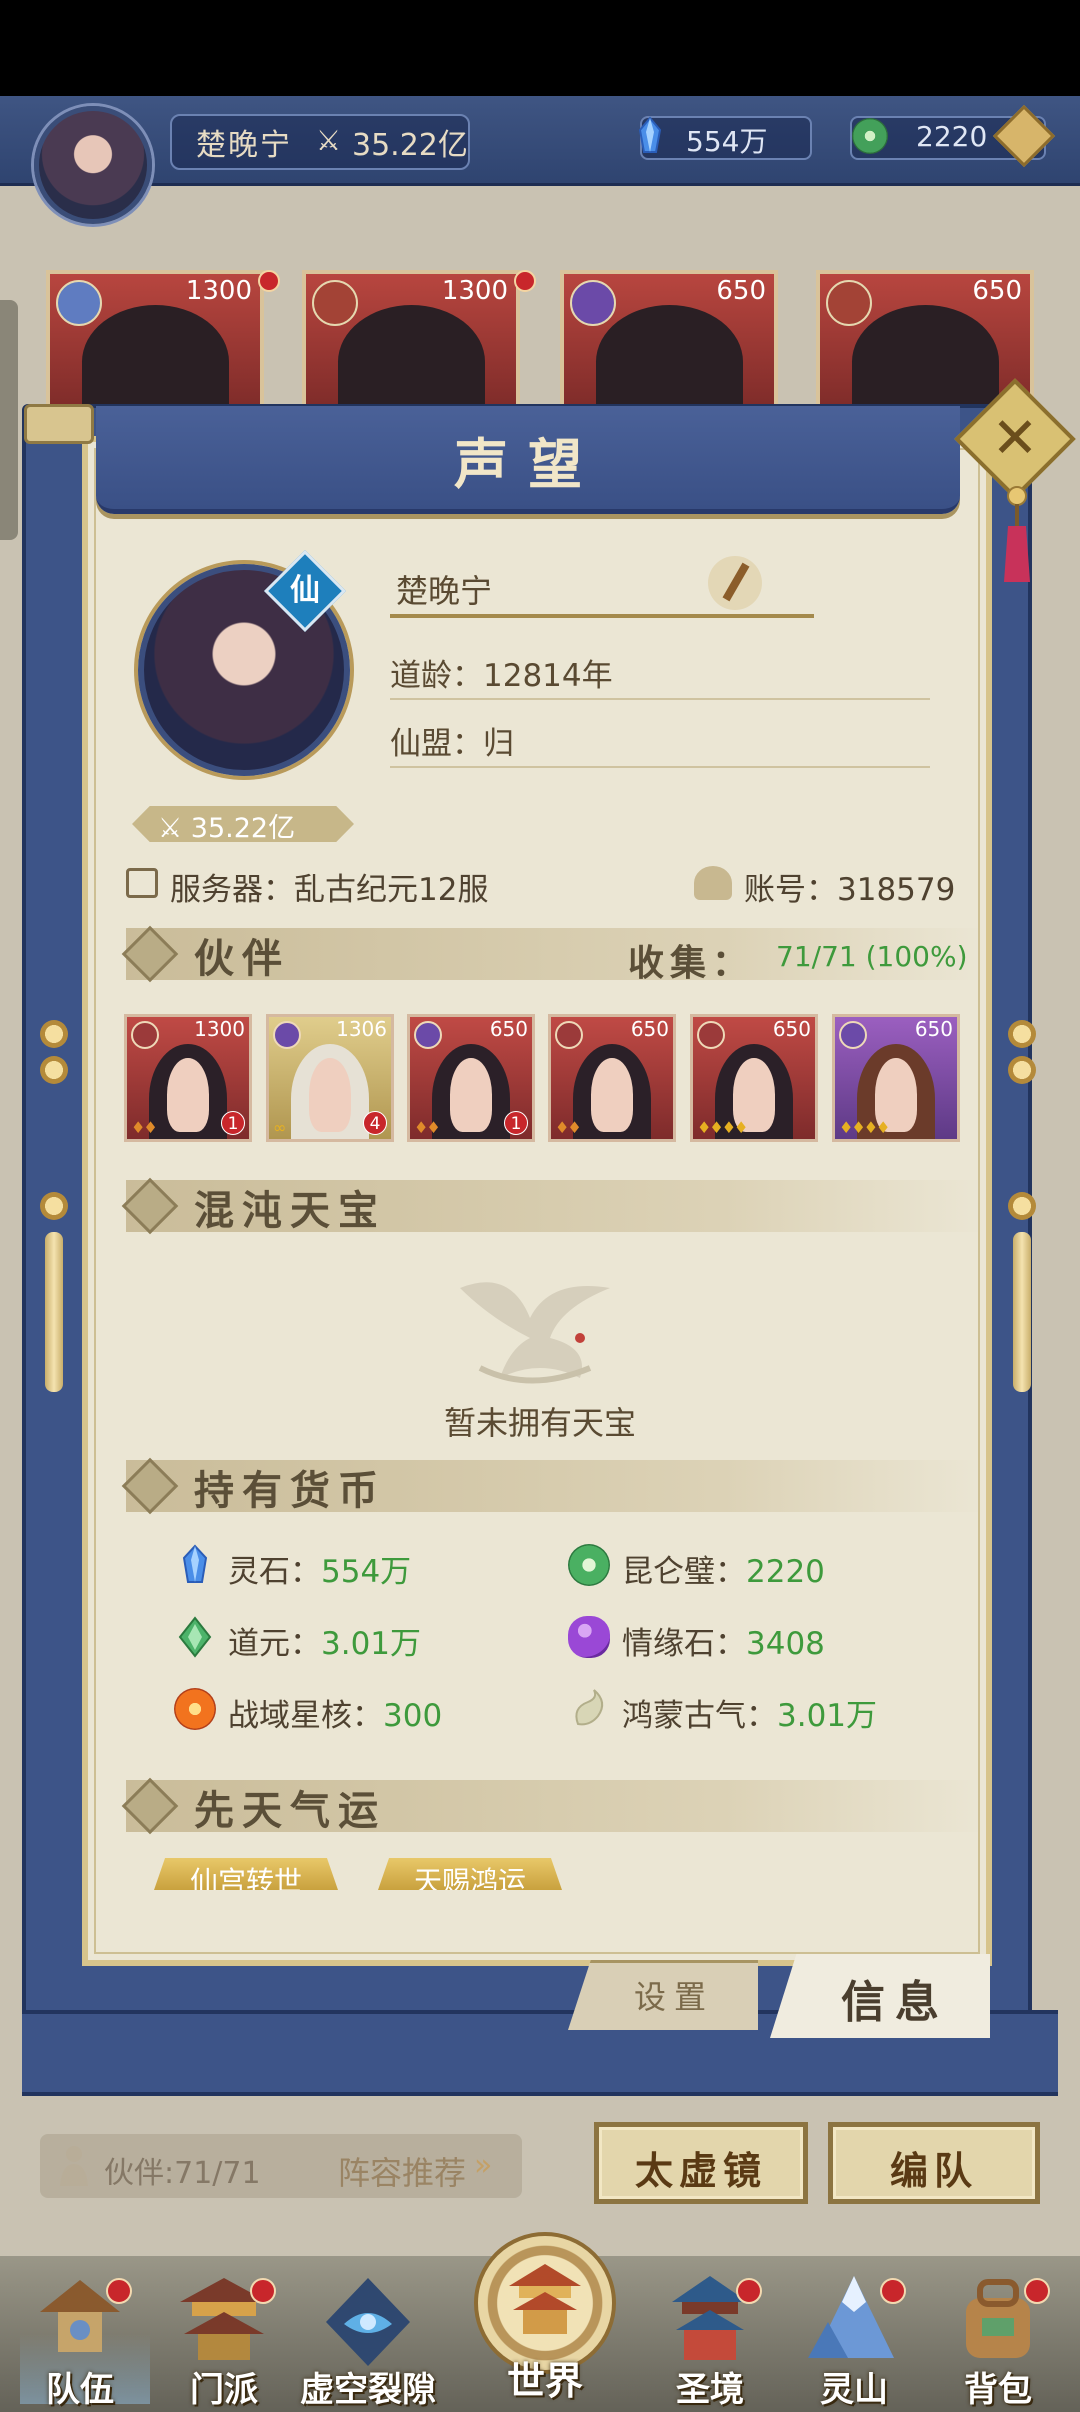  I want to click on currency-value: 3408, so click(785, 1644).